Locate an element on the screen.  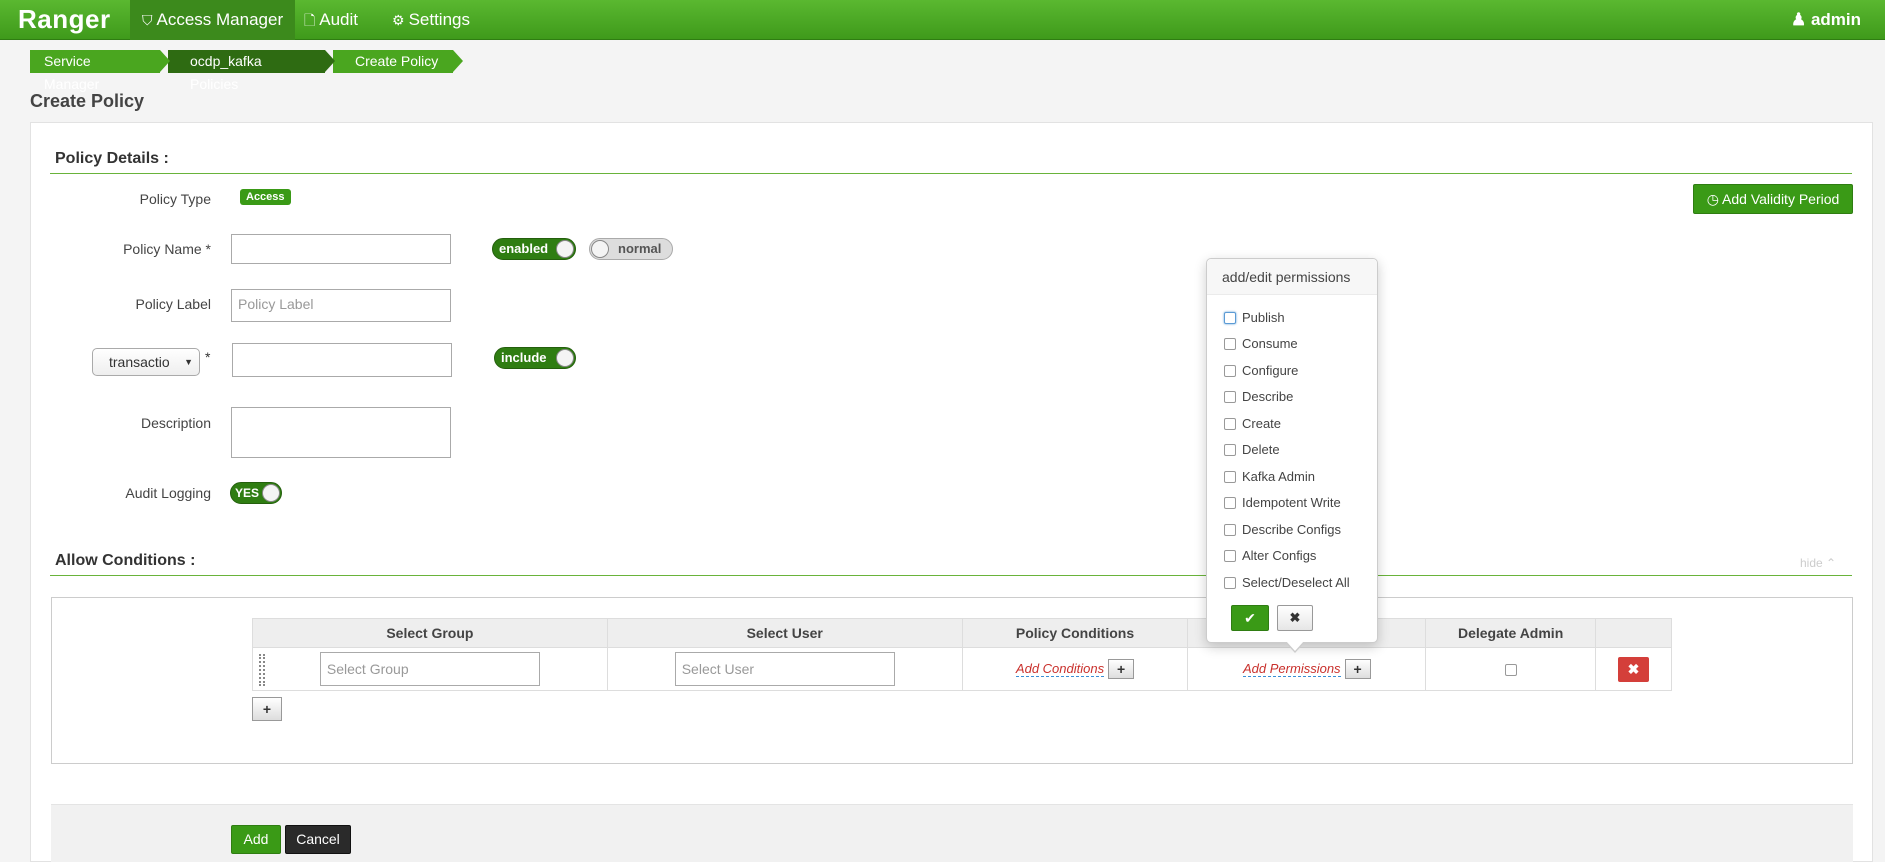
nav-audit: 🗋 Audit is located at coordinates (331, 20).